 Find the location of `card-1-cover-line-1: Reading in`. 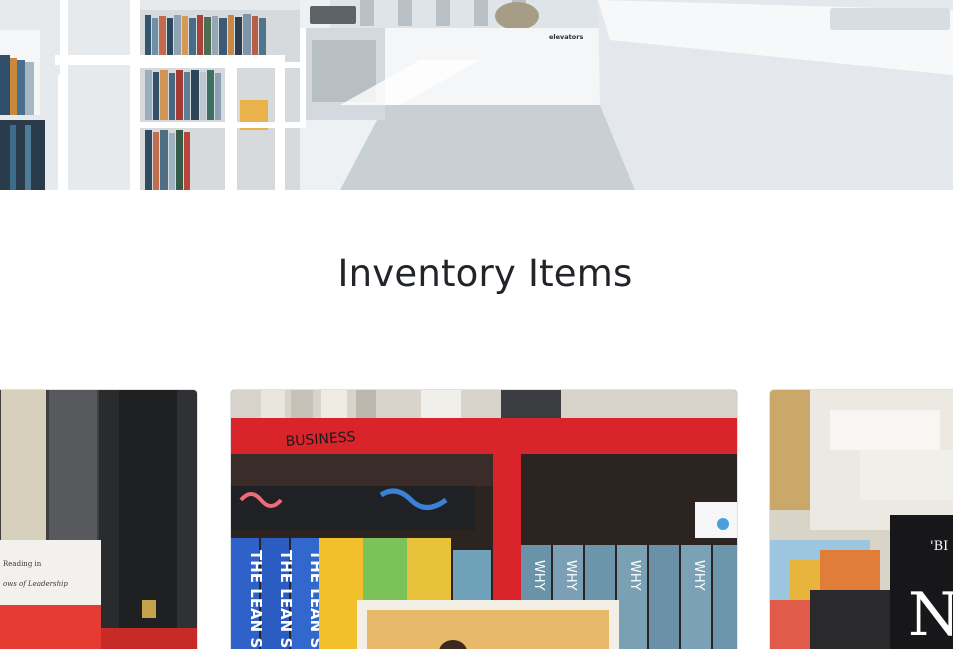

card-1-cover-line-1: Reading in is located at coordinates (22, 564).